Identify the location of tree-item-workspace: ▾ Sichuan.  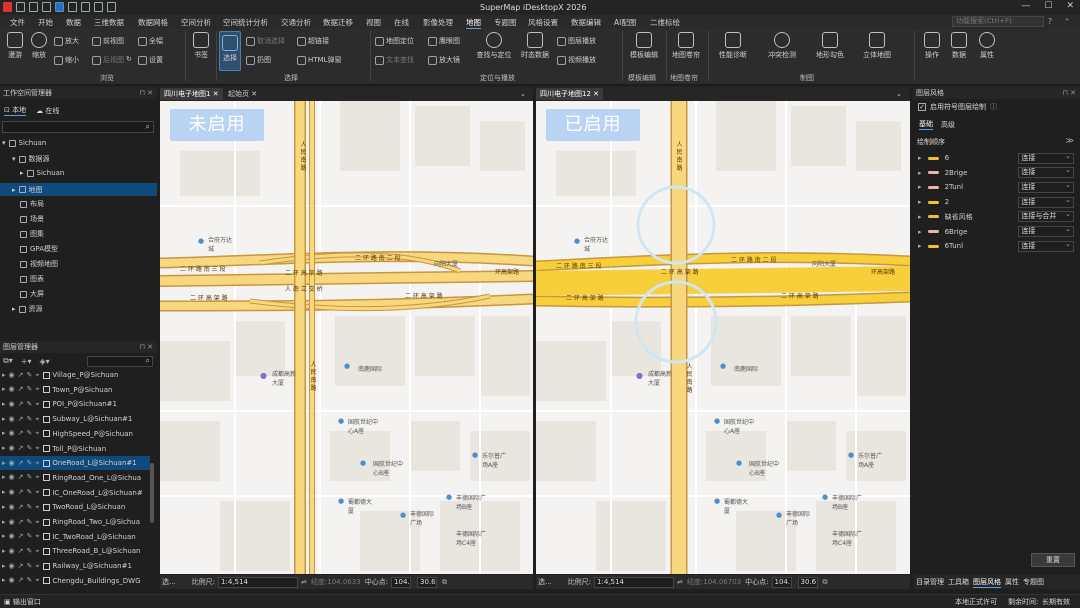
(24, 143).